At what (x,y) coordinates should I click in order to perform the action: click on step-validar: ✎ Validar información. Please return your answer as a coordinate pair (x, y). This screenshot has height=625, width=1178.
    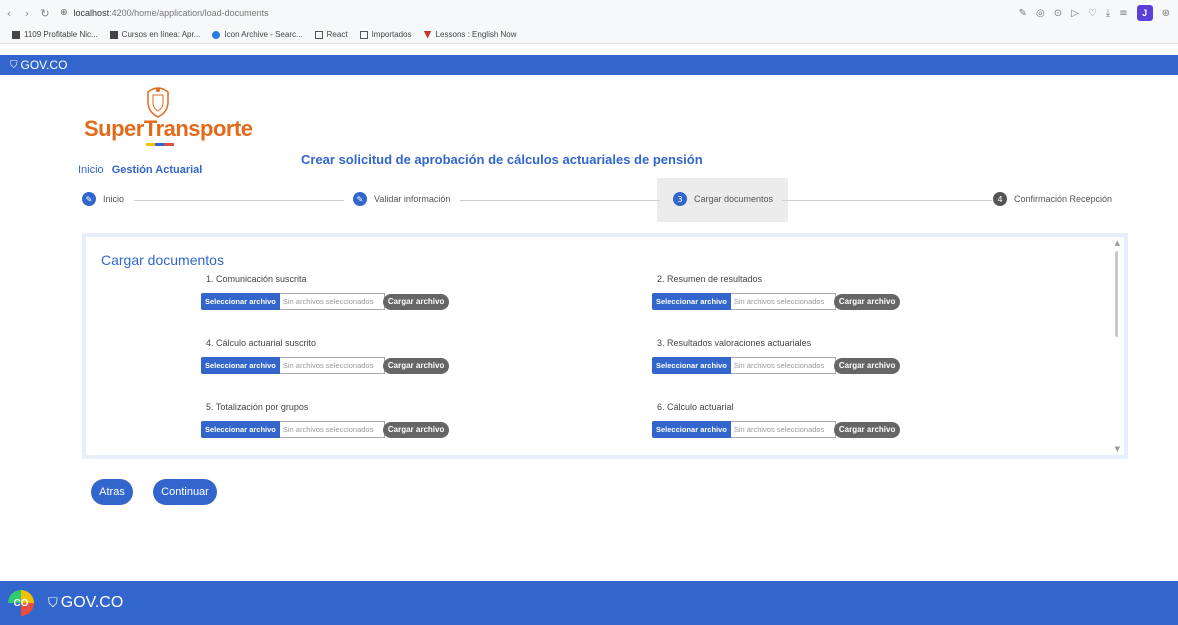
    Looking at the image, I should click on (402, 199).